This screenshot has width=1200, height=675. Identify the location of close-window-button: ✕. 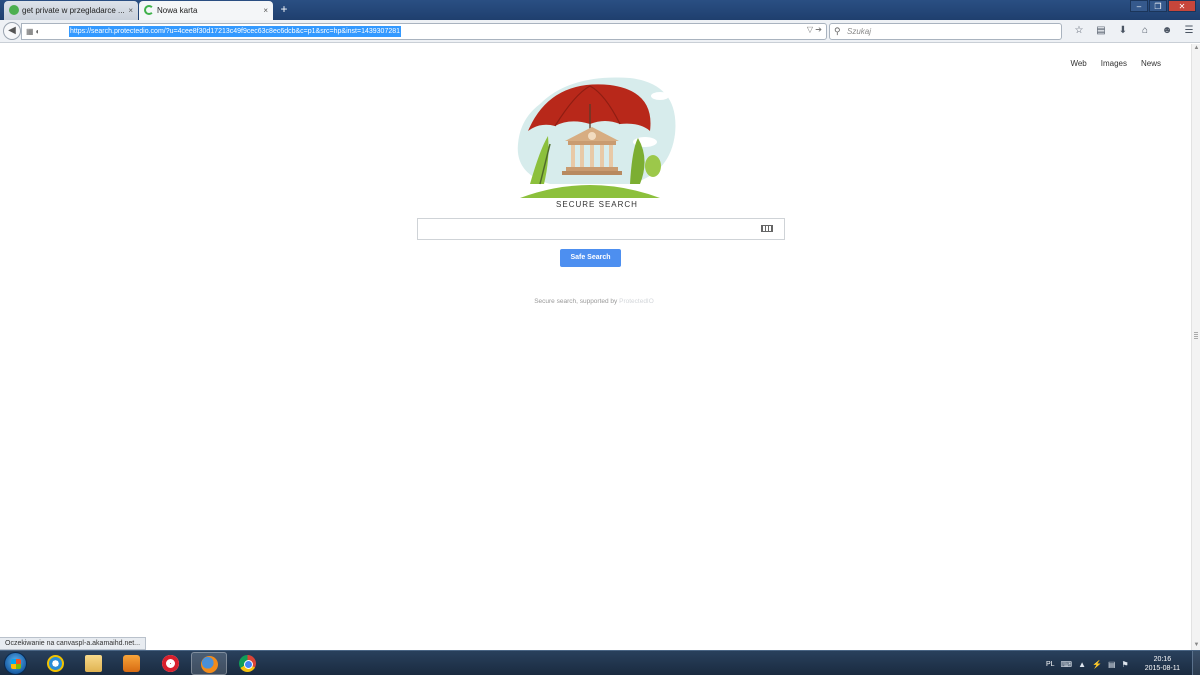
(1182, 6).